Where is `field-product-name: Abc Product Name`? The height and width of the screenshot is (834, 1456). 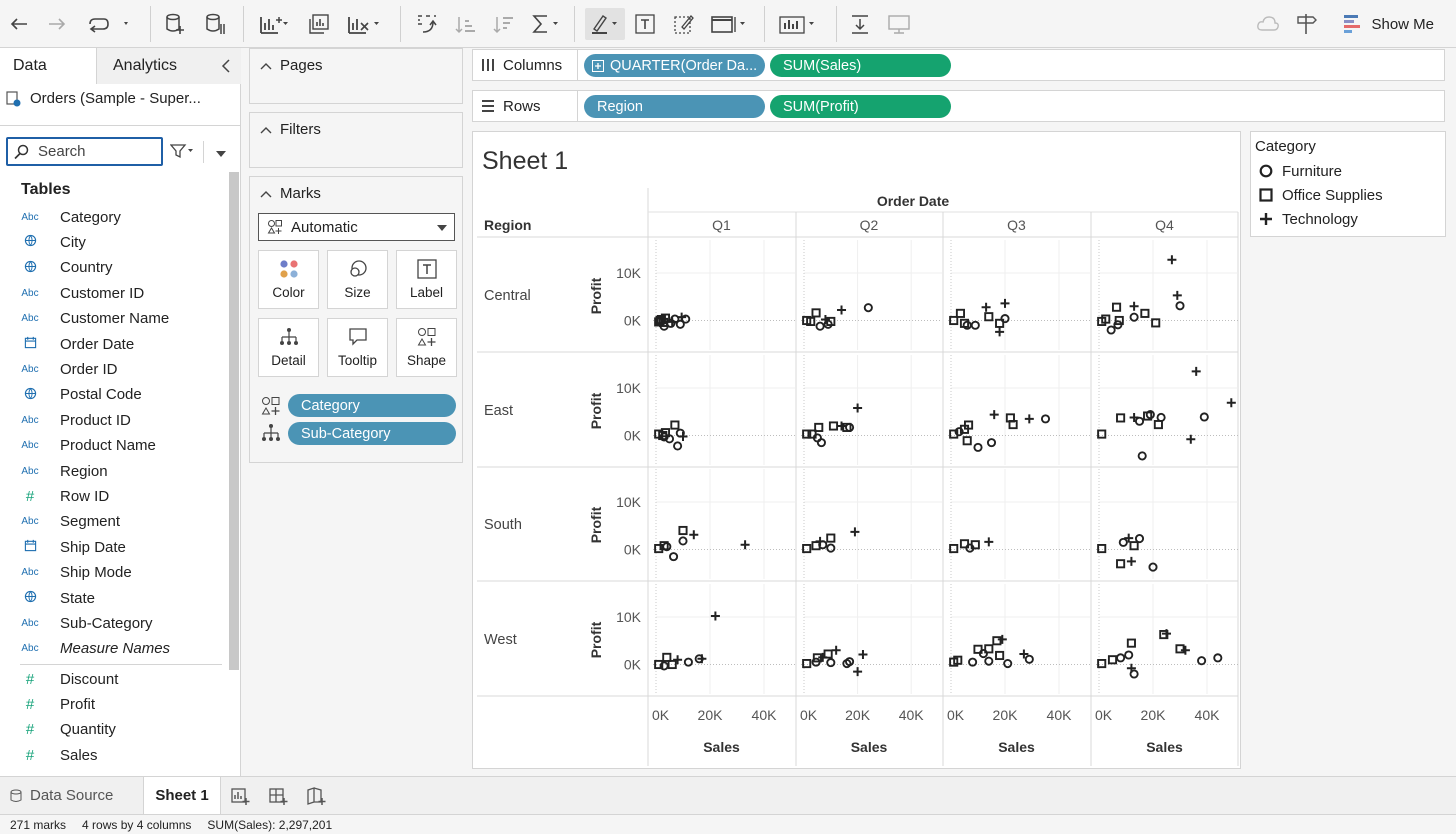
field-product-name: Abc Product Name is located at coordinates (88, 446).